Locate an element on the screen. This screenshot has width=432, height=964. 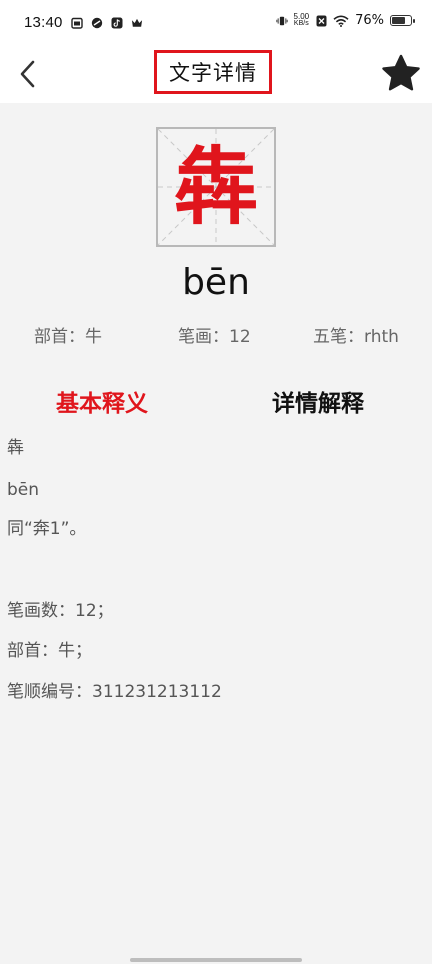
calendar-notification-icon is located at coordinates (76, 23).